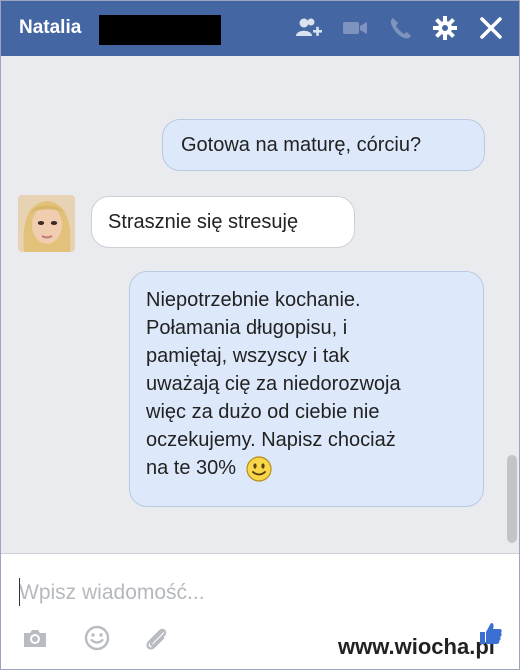 The width and height of the screenshot is (520, 670). What do you see at coordinates (416, 646) in the screenshot?
I see `watermark: www.wiocha.pl` at bounding box center [416, 646].